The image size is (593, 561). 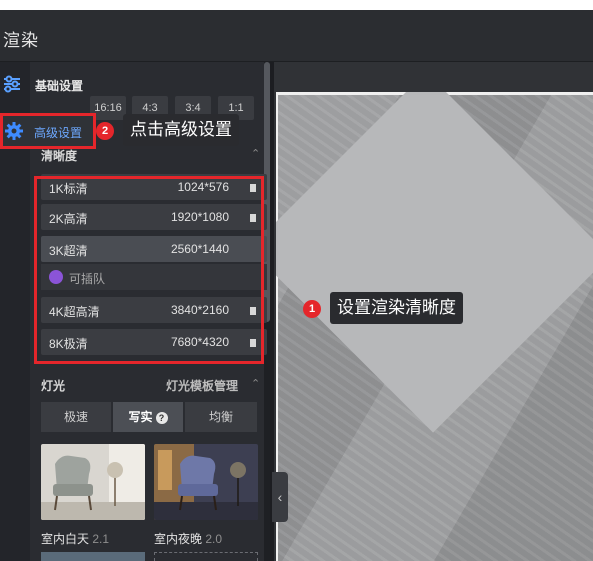 What do you see at coordinates (53, 386) in the screenshot?
I see `lighting-header: 灯光` at bounding box center [53, 386].